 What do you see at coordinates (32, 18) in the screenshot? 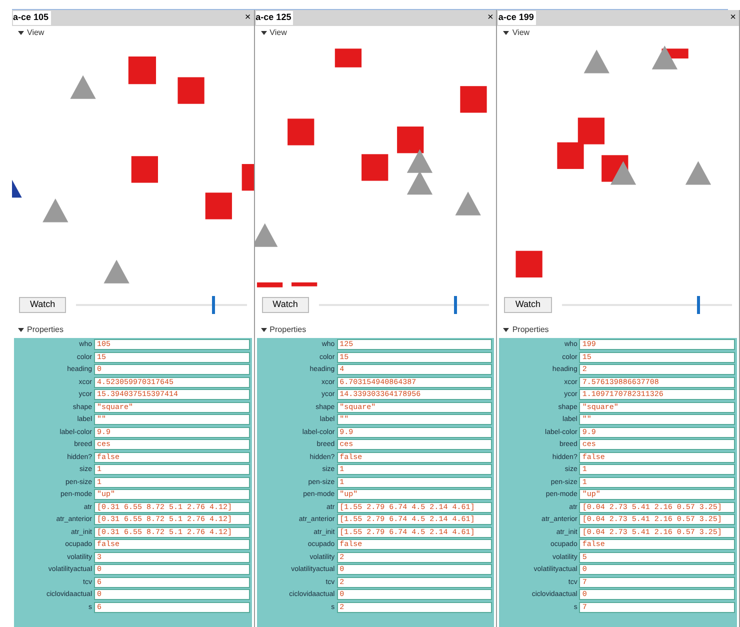
I see `monitor-title: a-ce 105` at bounding box center [32, 18].